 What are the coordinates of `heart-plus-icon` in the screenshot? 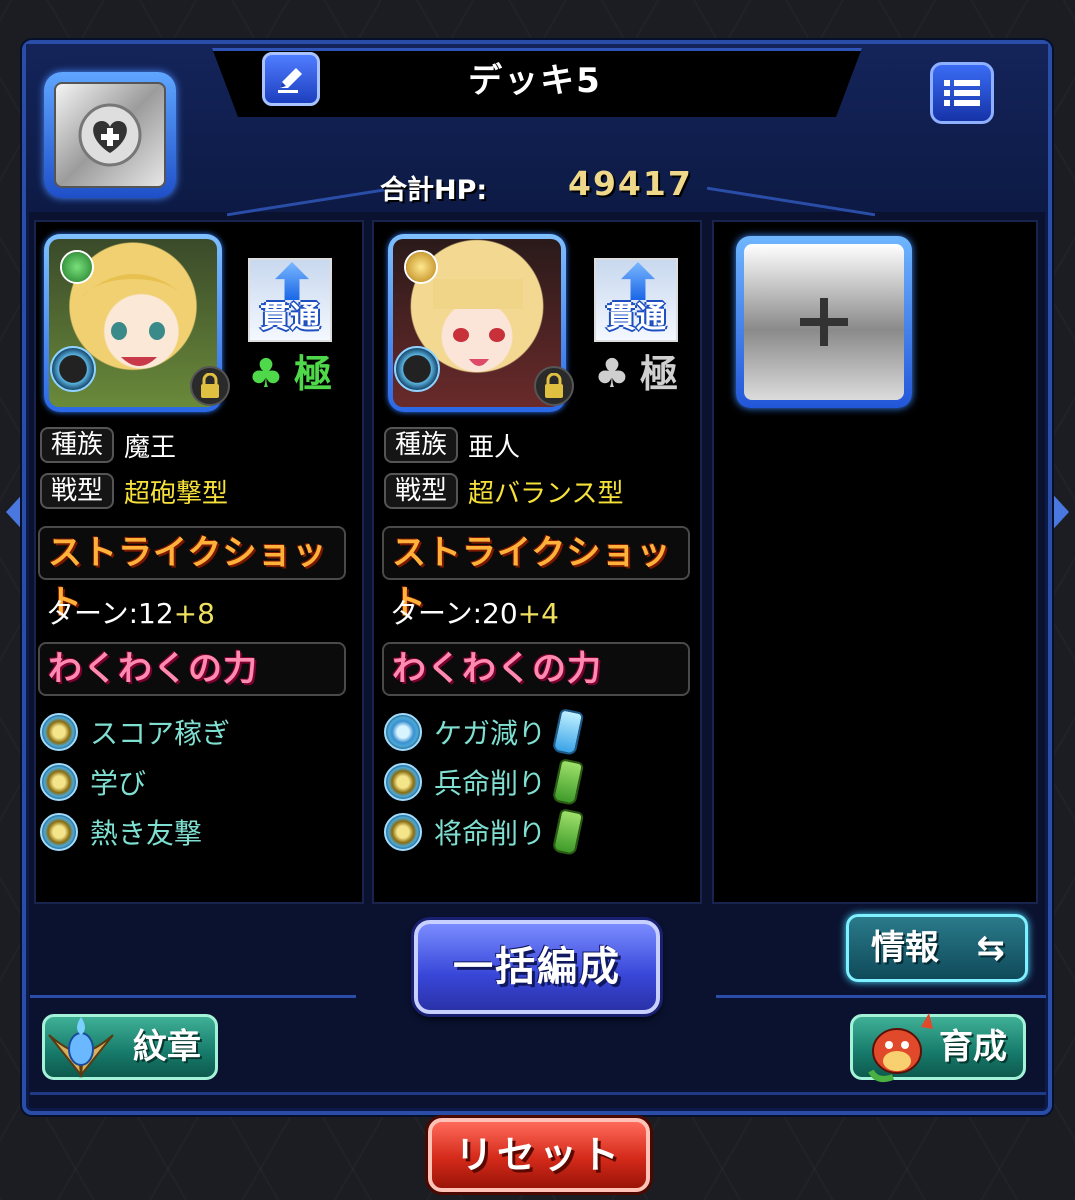 It's located at (110, 135).